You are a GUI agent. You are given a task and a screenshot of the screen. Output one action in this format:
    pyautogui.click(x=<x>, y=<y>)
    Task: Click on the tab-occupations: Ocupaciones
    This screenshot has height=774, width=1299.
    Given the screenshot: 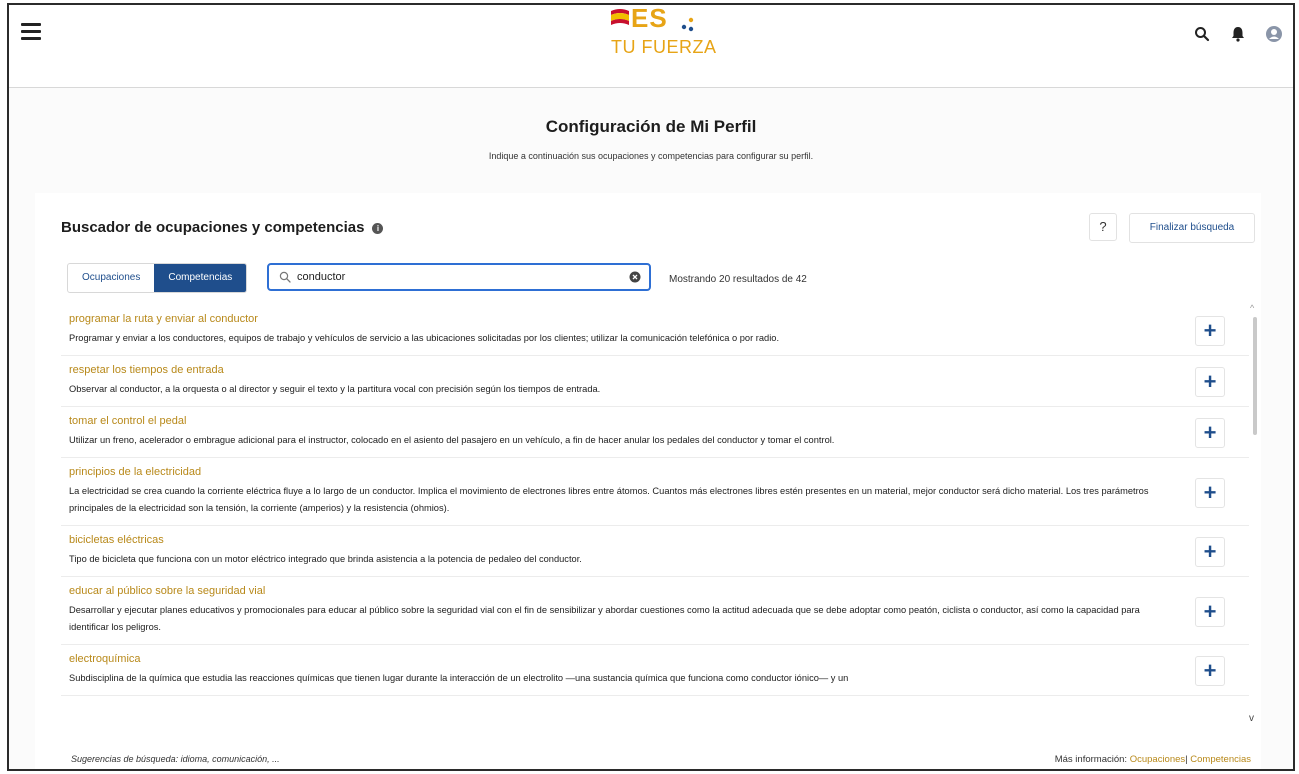 What is the action you would take?
    pyautogui.click(x=111, y=278)
    